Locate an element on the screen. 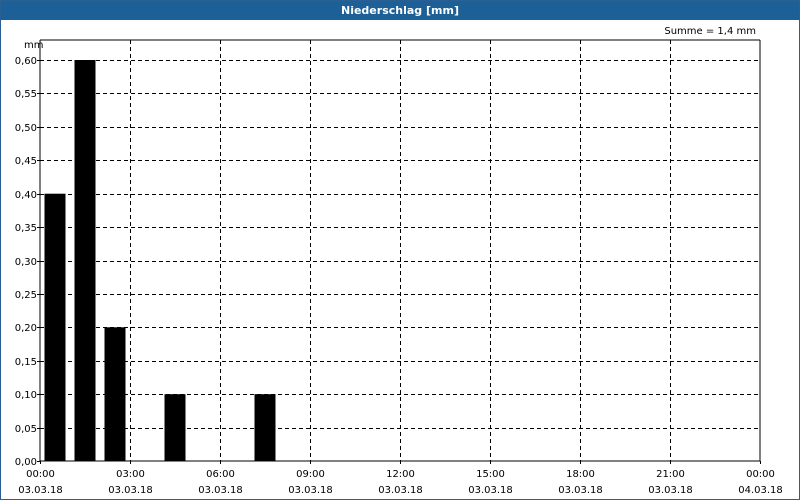 Image resolution: width=800 pixels, height=500 pixels. sum-annotation: Summe = 1,4 mm is located at coordinates (710, 31).